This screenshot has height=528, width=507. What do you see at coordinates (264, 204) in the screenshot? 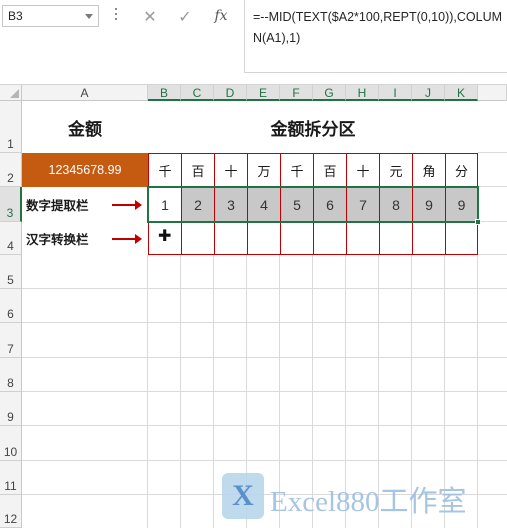
I see `cell-e3-digit: 4` at bounding box center [264, 204].